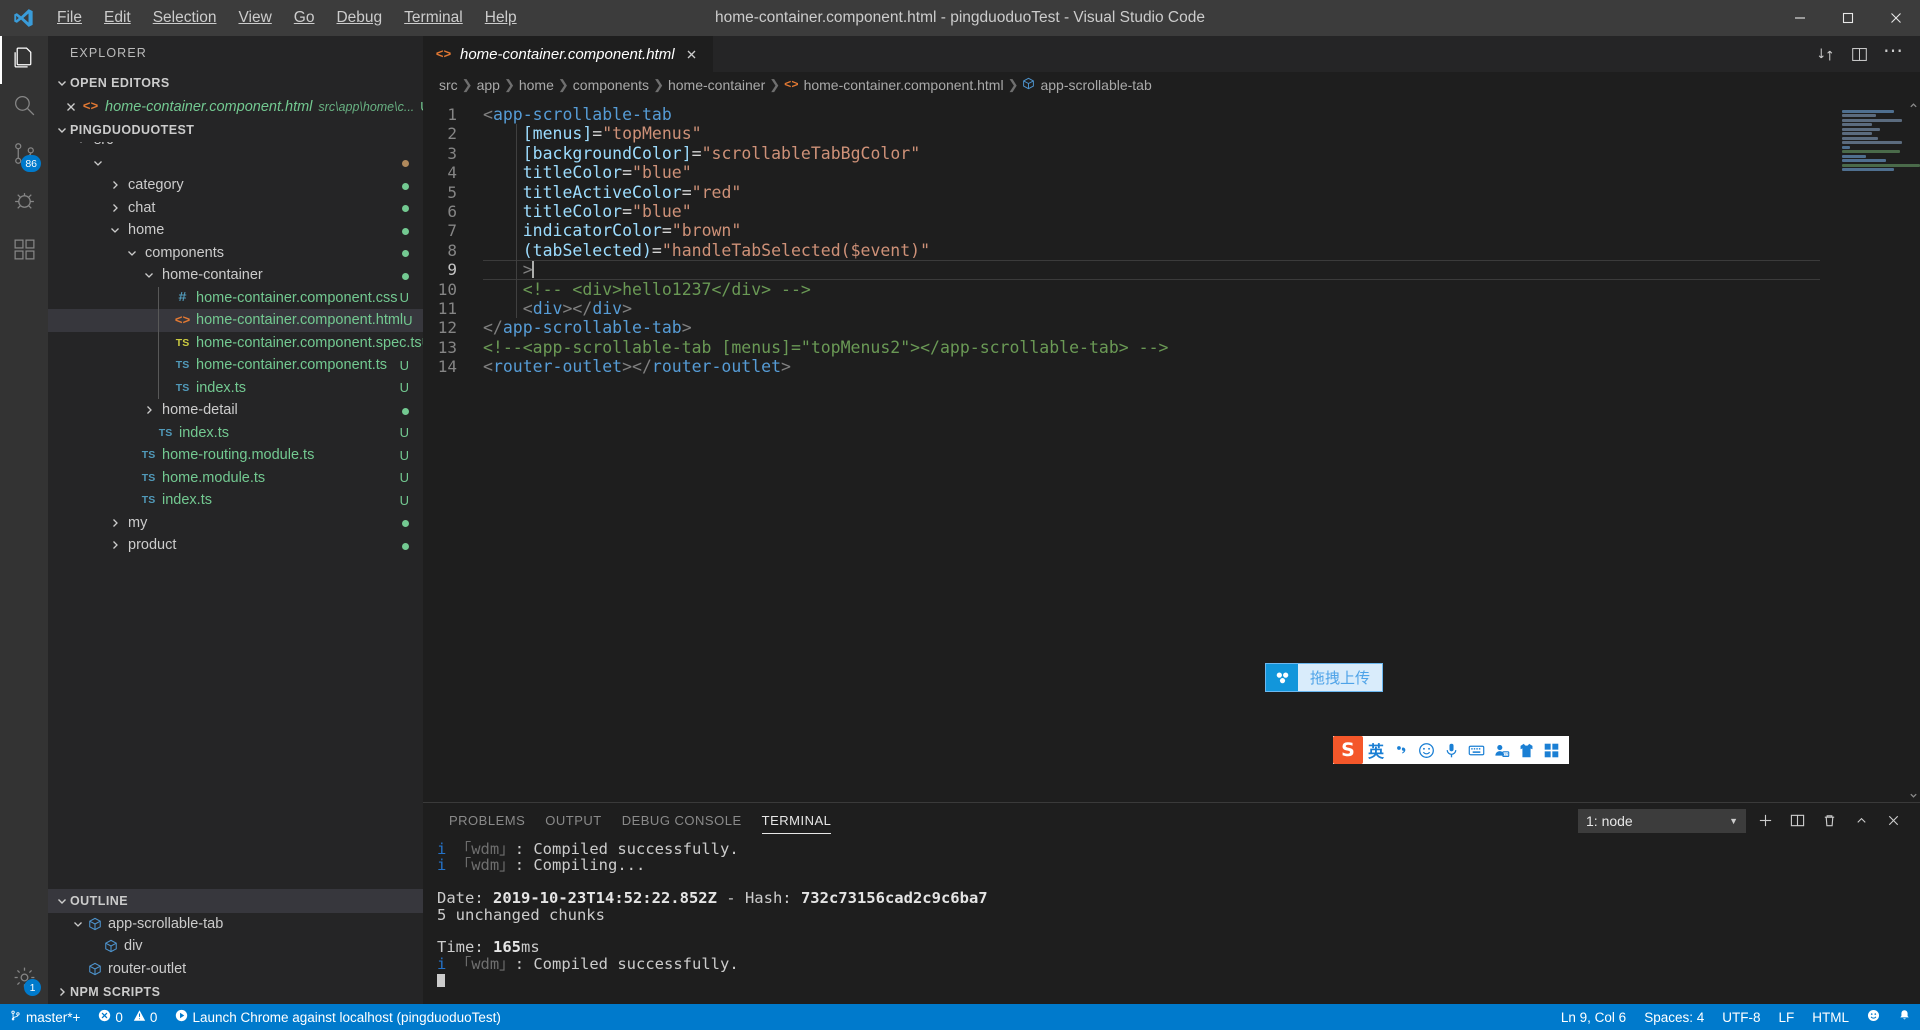  I want to click on code-line: 9 >, so click(1128, 270).